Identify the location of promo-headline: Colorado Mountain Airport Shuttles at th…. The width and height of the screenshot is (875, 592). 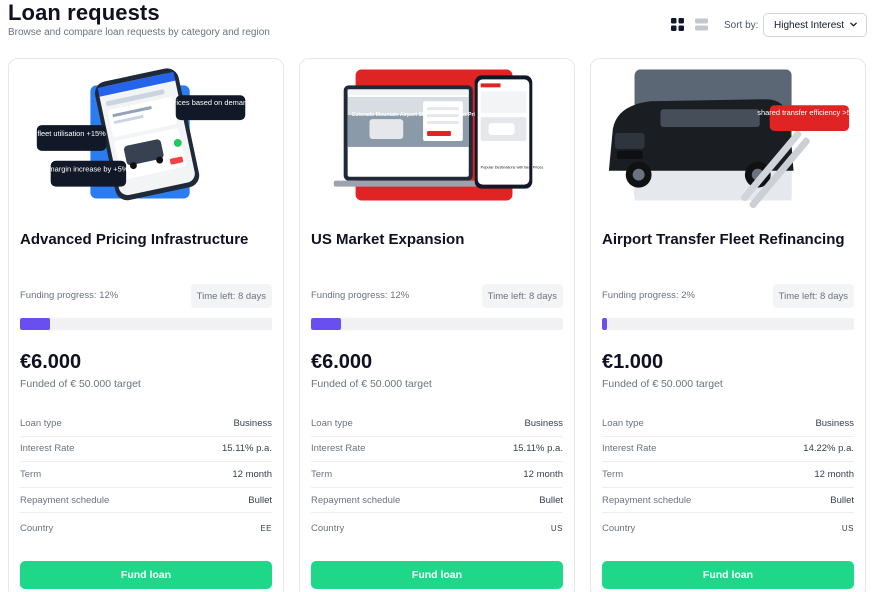
(418, 115).